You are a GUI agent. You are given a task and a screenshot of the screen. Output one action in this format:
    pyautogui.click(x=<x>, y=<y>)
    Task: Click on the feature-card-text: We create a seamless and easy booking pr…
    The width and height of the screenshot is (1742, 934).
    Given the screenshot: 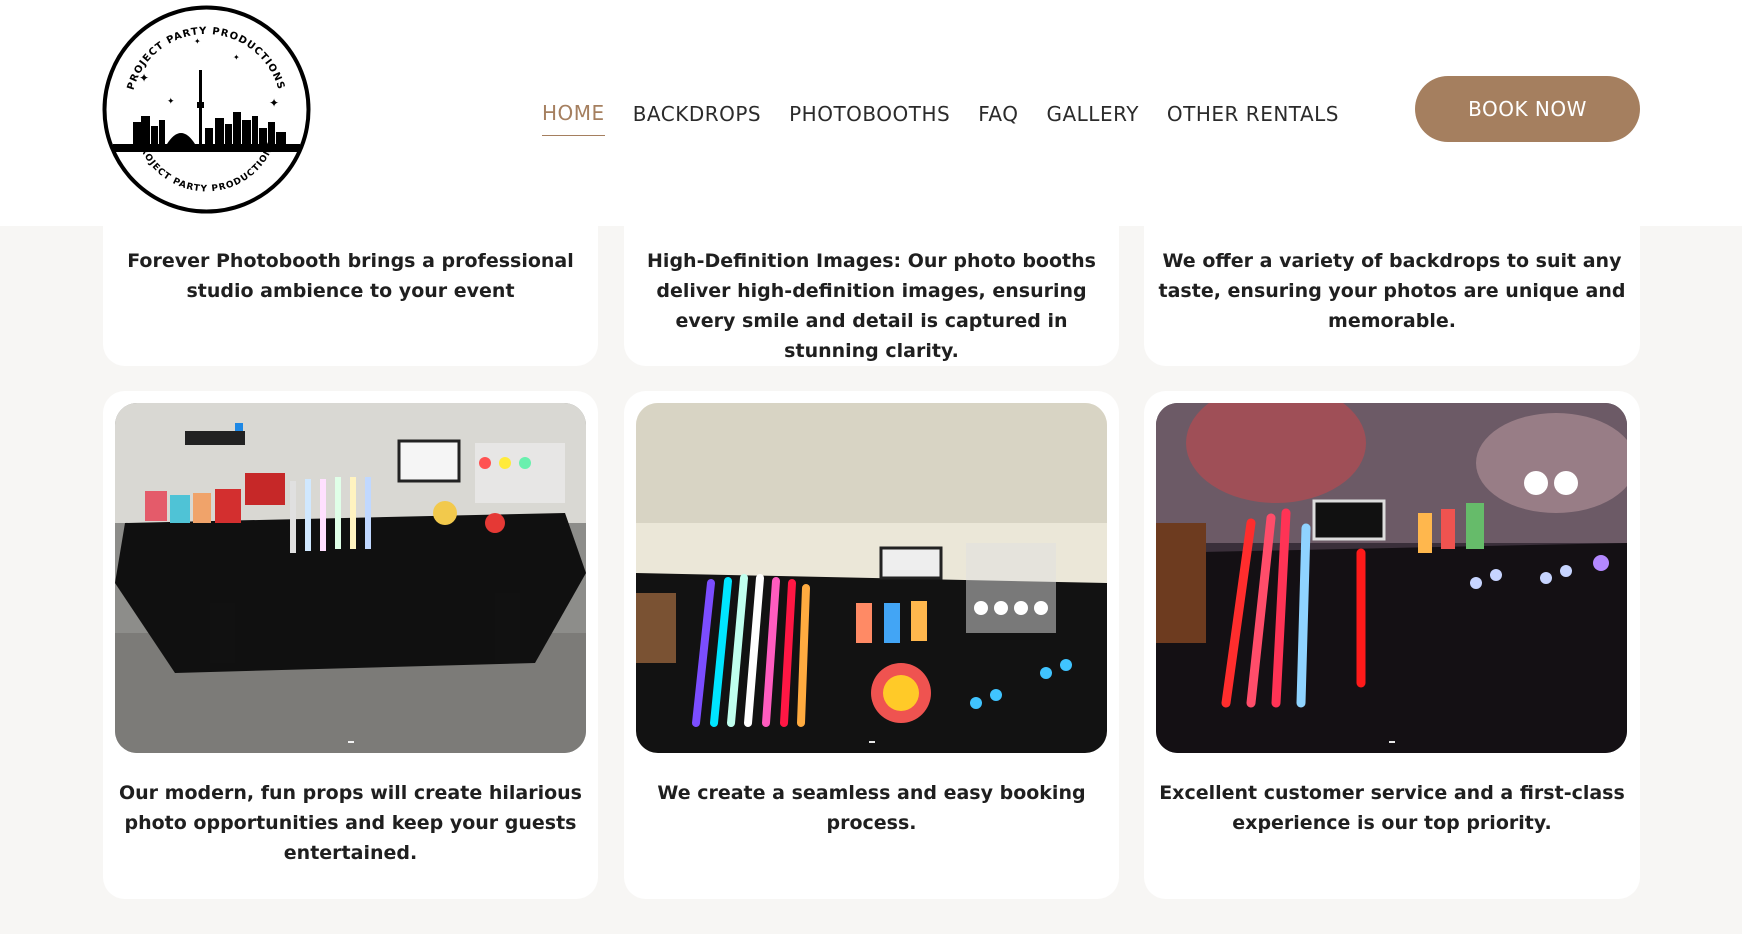 What is the action you would take?
    pyautogui.click(x=871, y=808)
    